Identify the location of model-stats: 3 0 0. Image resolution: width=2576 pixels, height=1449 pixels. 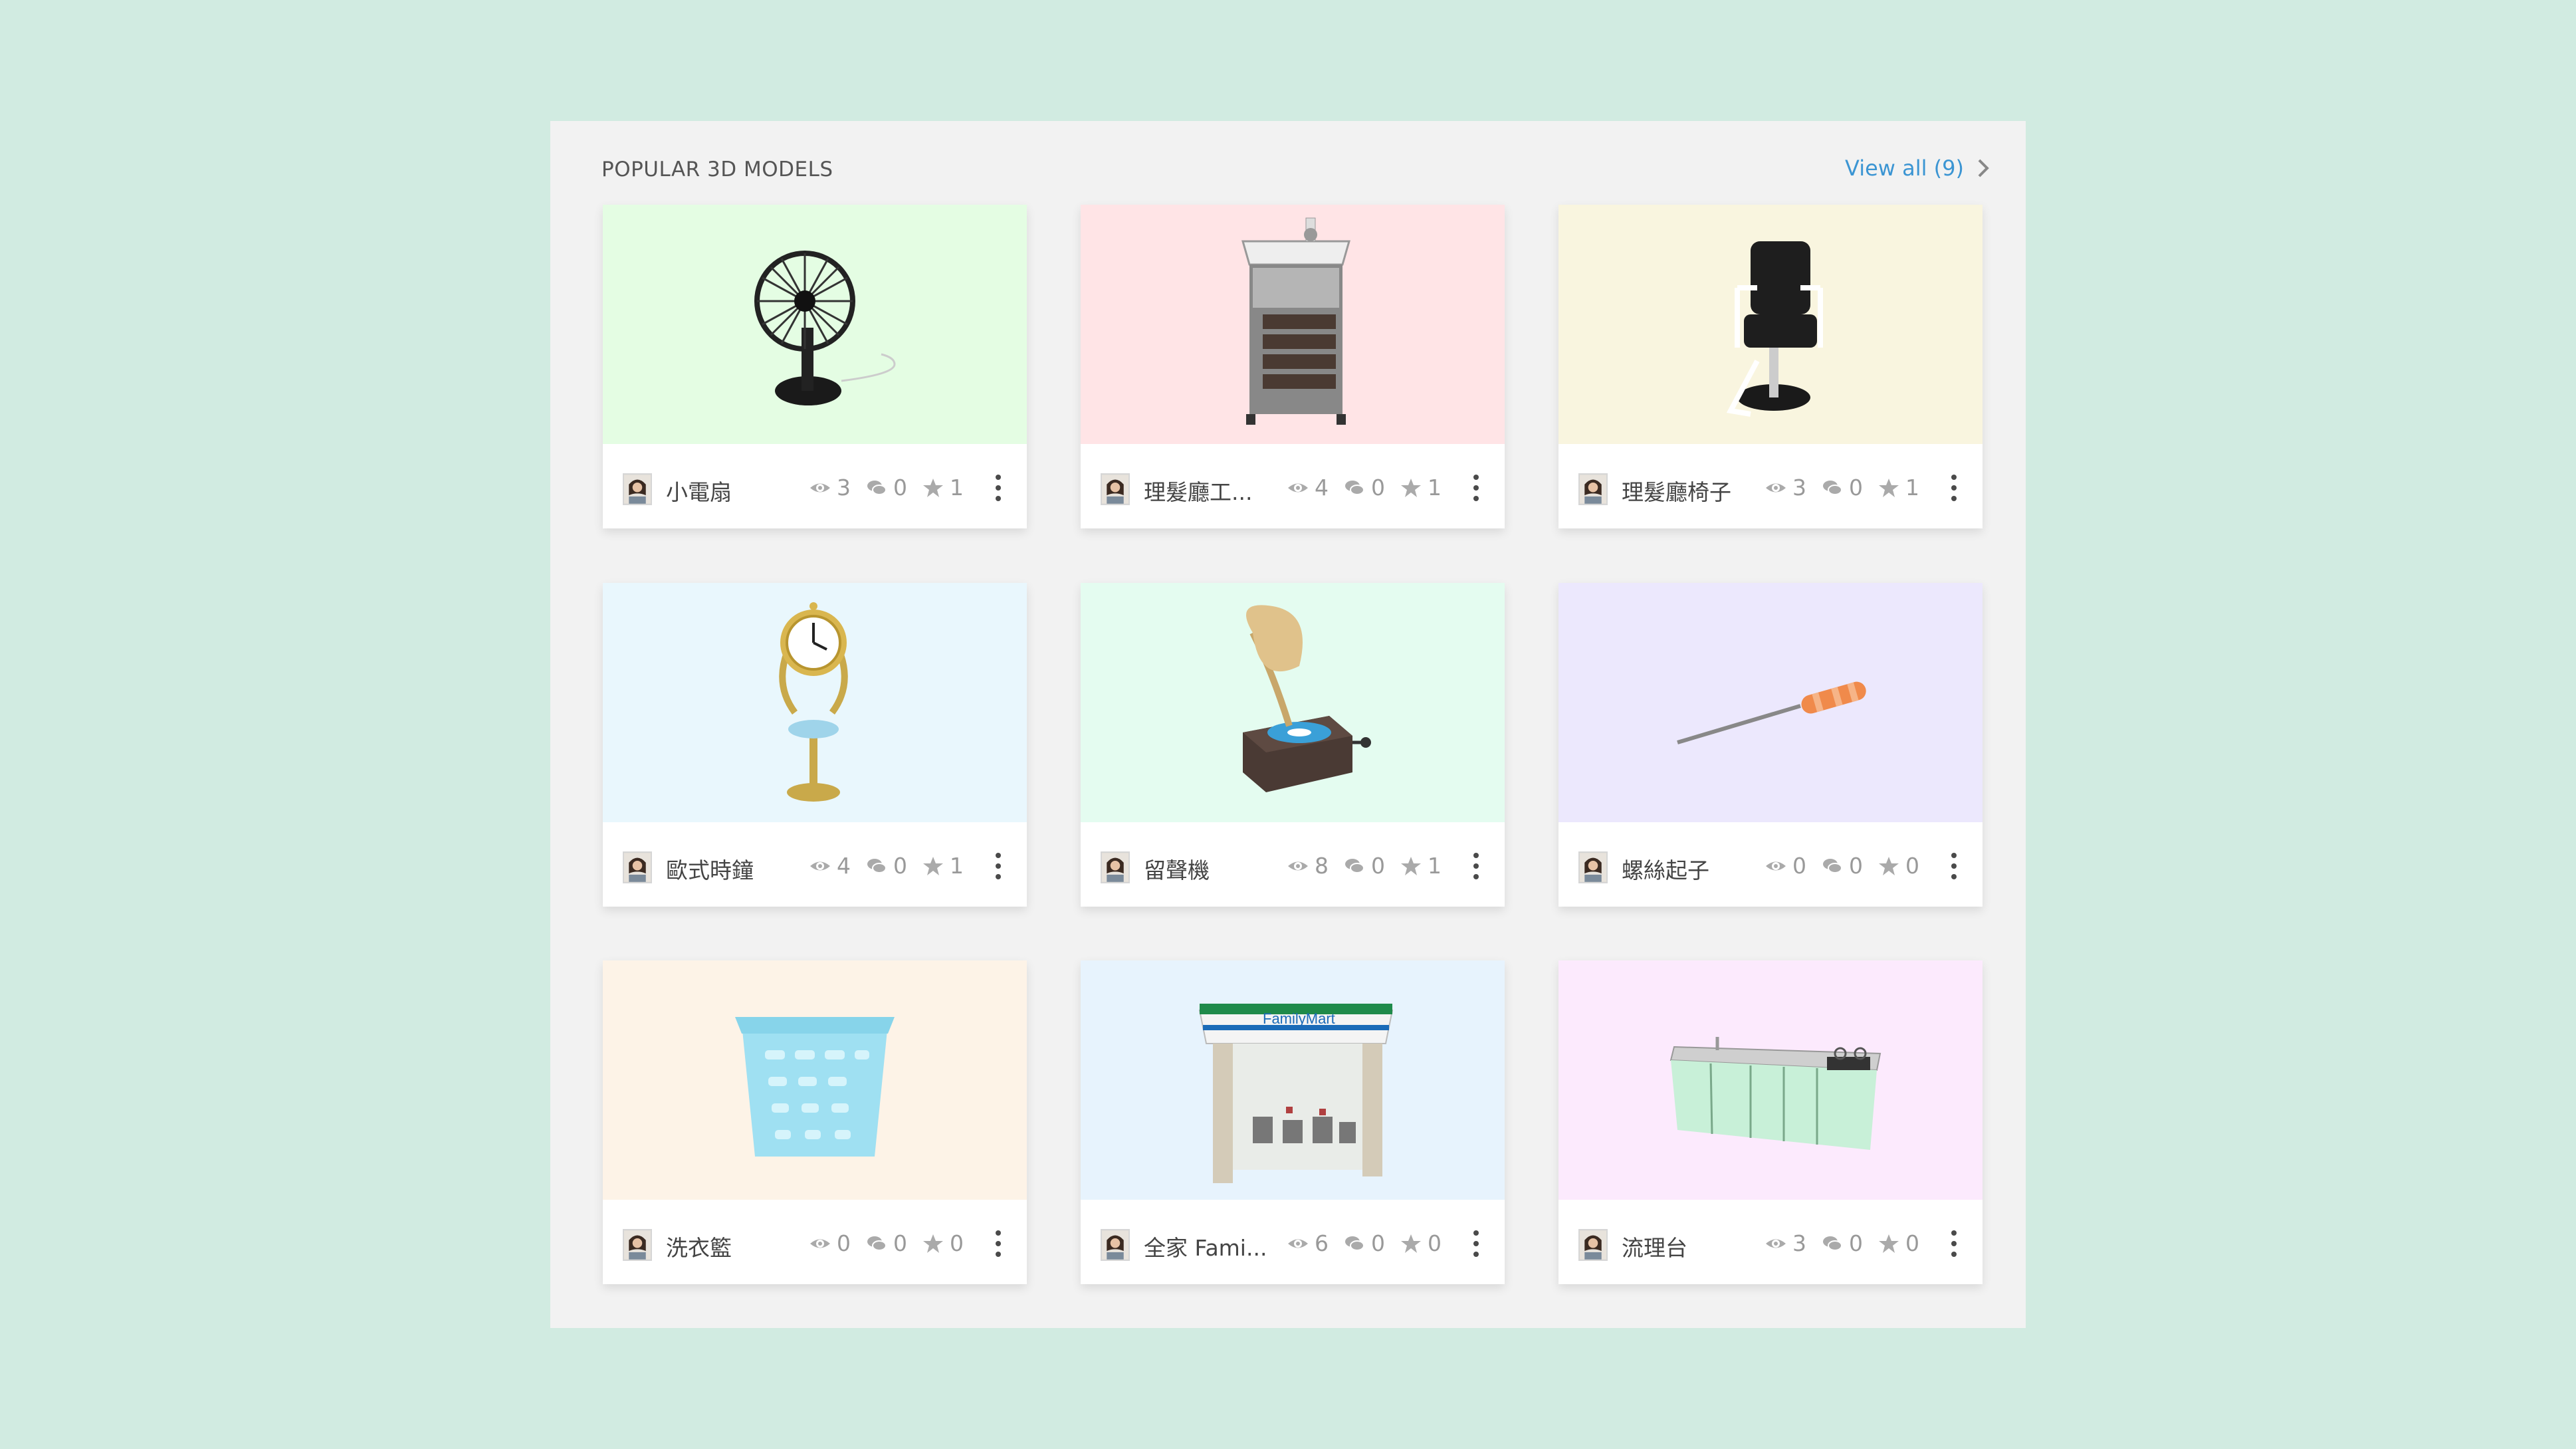
(1849, 1243).